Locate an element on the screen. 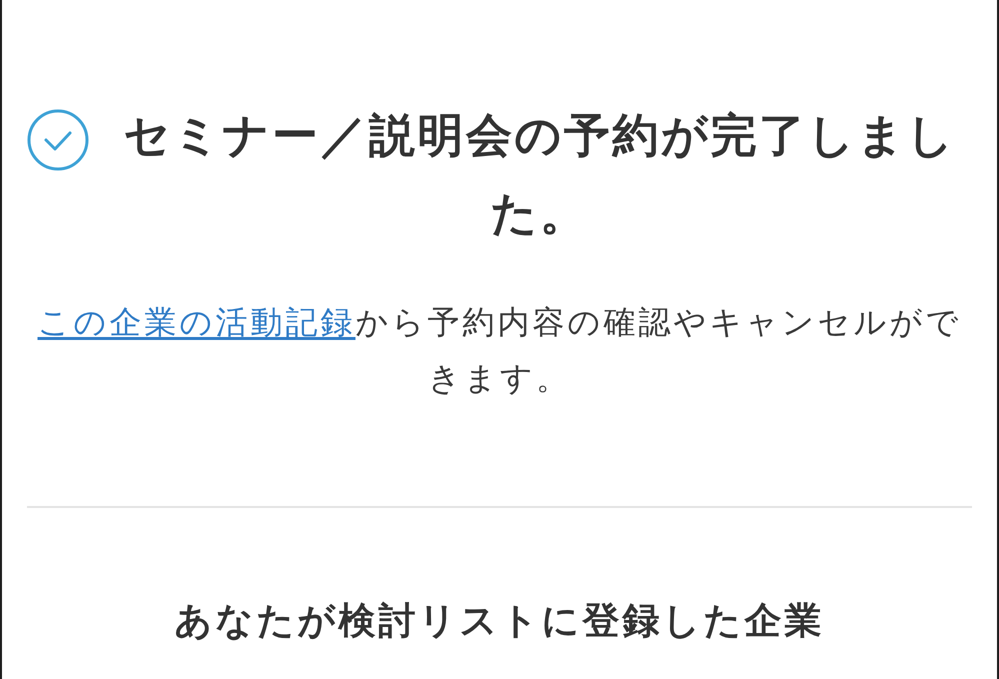 This screenshot has width=999, height=679. section-title: あなたが検討リストに登録した企業 is located at coordinates (500, 621).